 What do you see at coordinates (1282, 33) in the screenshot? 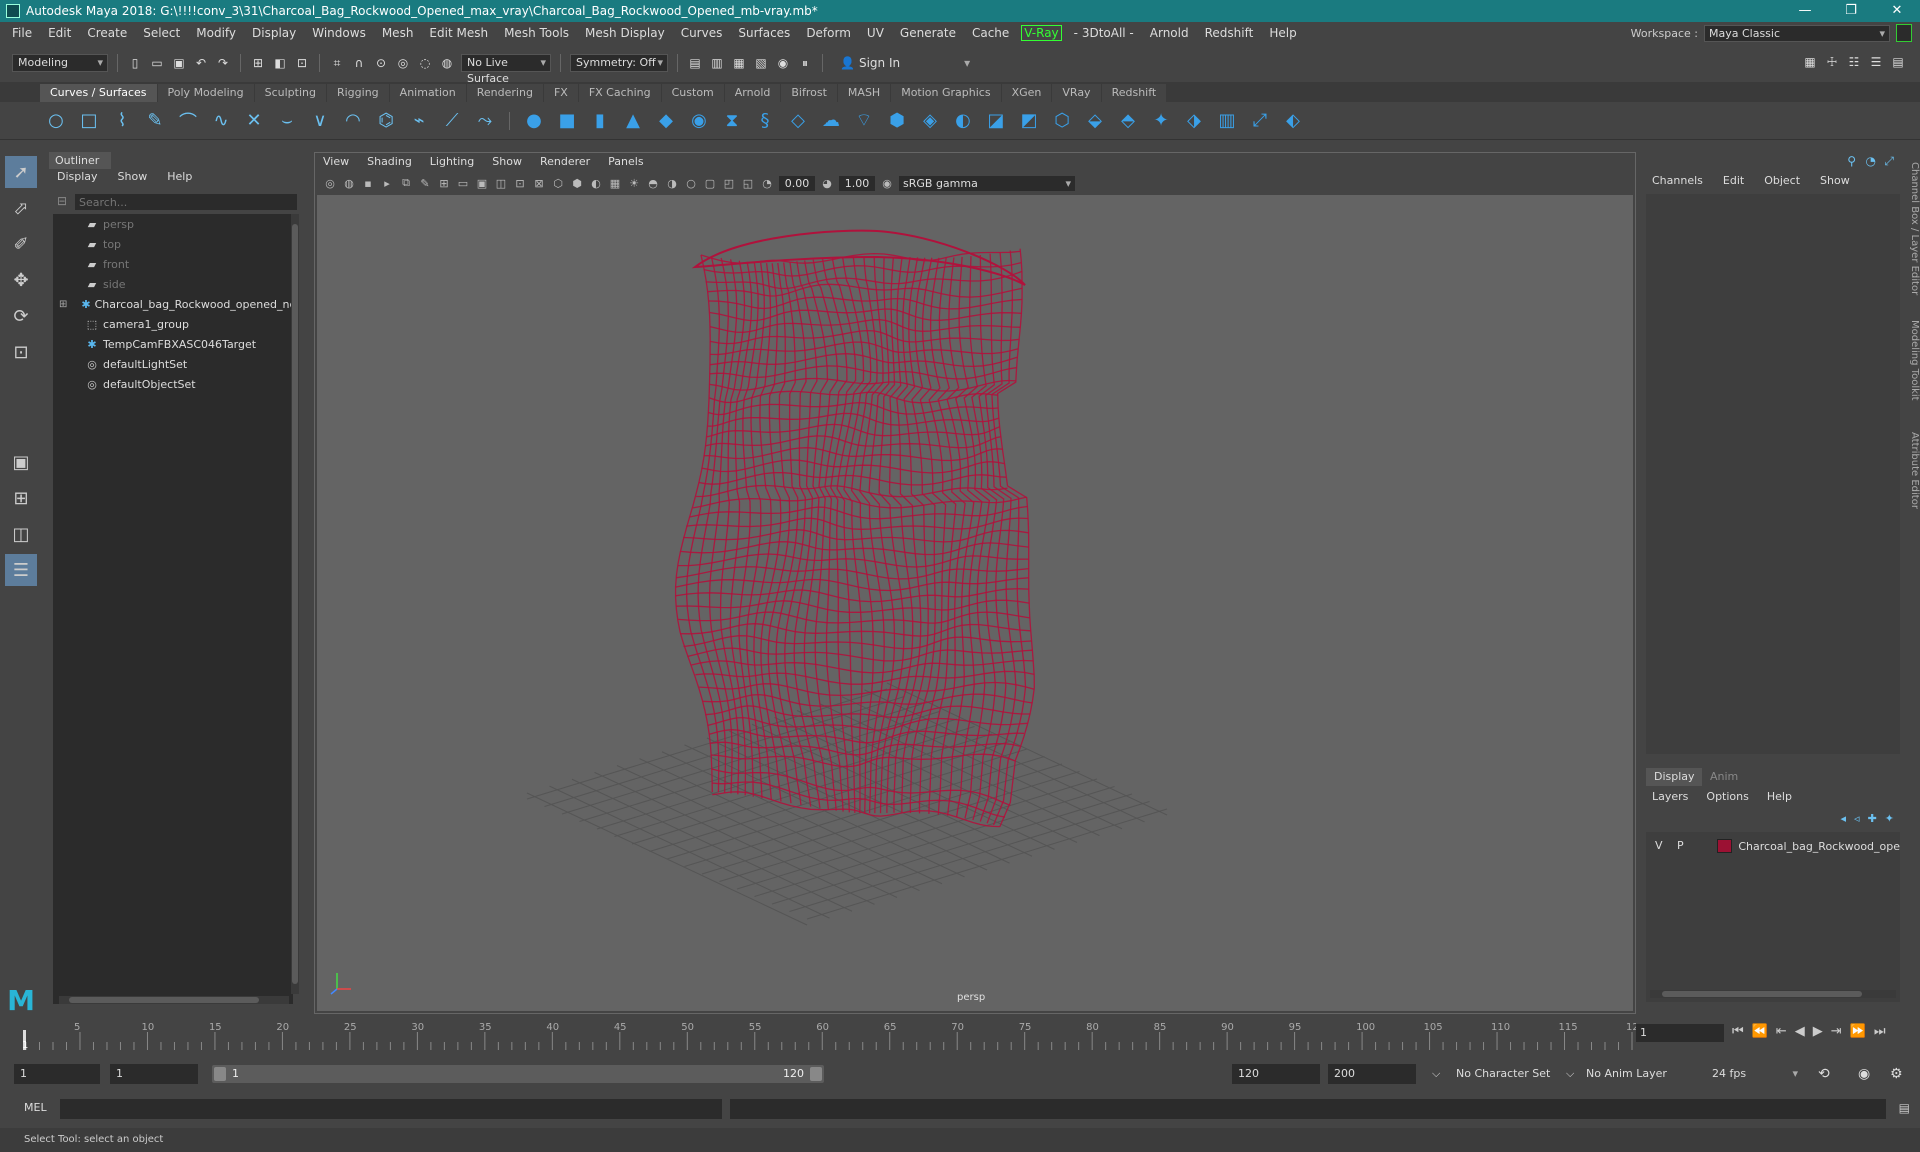
I see `menu-help: Help` at bounding box center [1282, 33].